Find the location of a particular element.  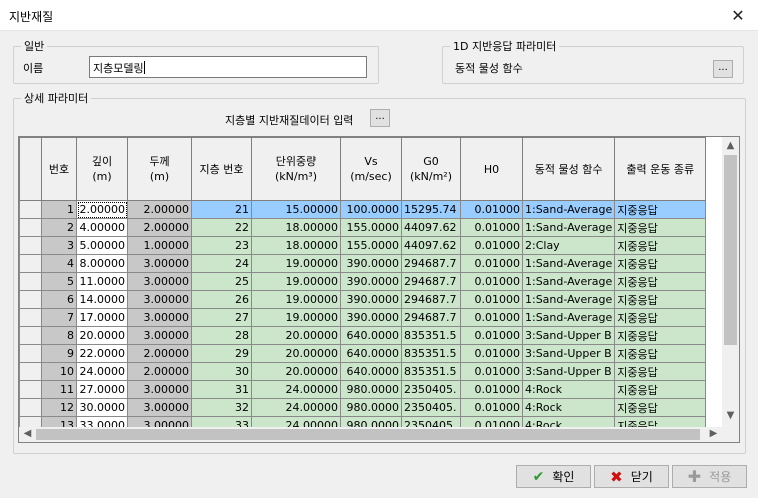

header-g0: G0 (kN/m²) is located at coordinates (431, 169).